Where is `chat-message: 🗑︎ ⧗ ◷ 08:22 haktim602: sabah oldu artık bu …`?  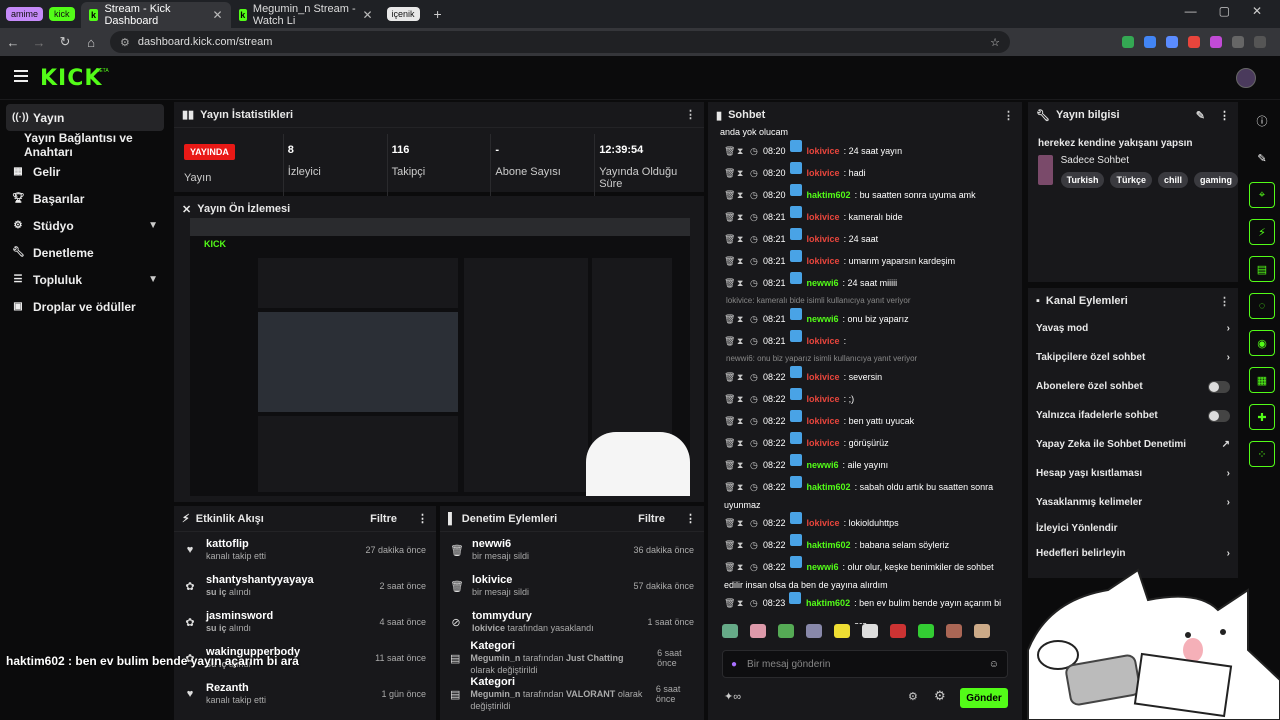 chat-message: 🗑︎ ⧗ ◷ 08:22 haktim602: sabah oldu artık bu … is located at coordinates (864, 487).